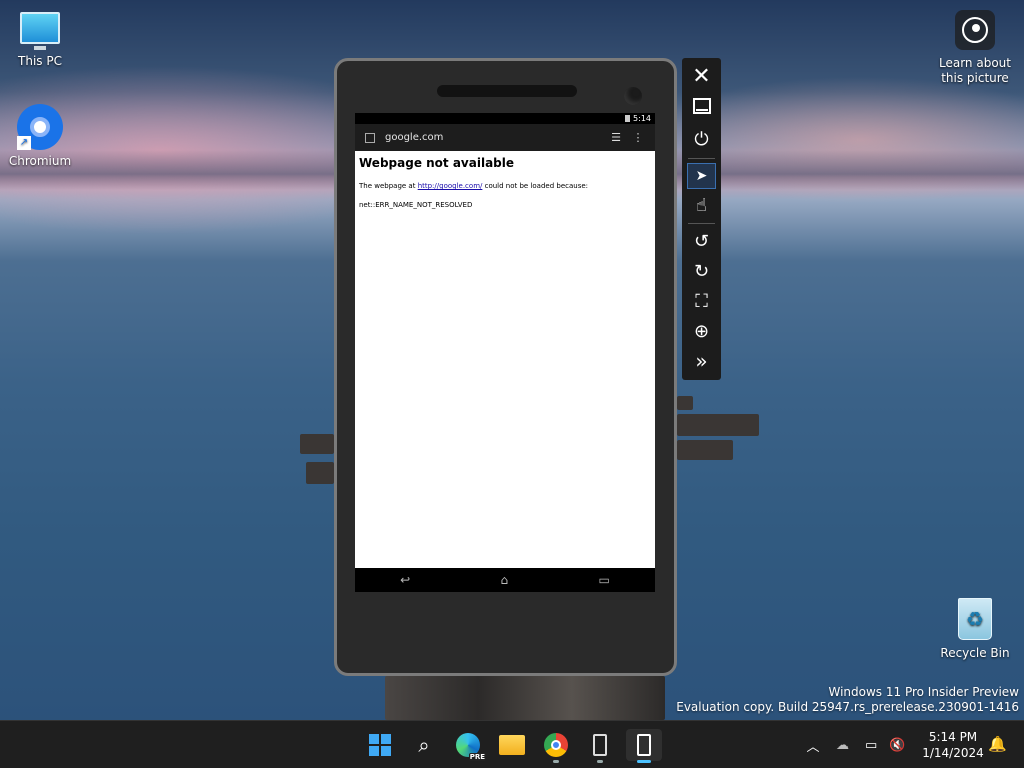  What do you see at coordinates (638, 137) in the screenshot?
I see `overflow-menu-icon: ⋮` at bounding box center [638, 137].